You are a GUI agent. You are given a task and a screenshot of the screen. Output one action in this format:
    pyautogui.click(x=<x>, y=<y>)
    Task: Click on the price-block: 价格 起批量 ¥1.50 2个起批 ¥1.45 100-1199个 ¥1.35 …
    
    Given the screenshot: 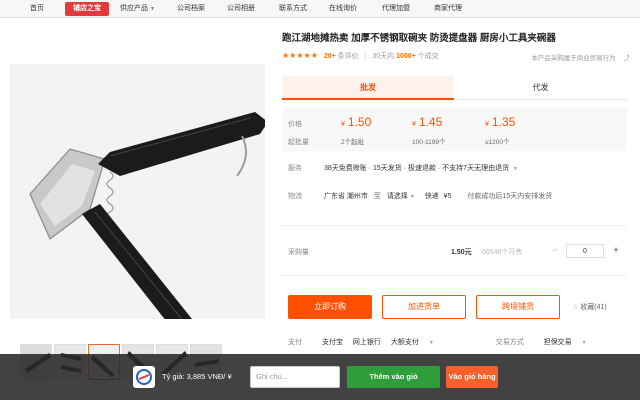 What is the action you would take?
    pyautogui.click(x=454, y=129)
    